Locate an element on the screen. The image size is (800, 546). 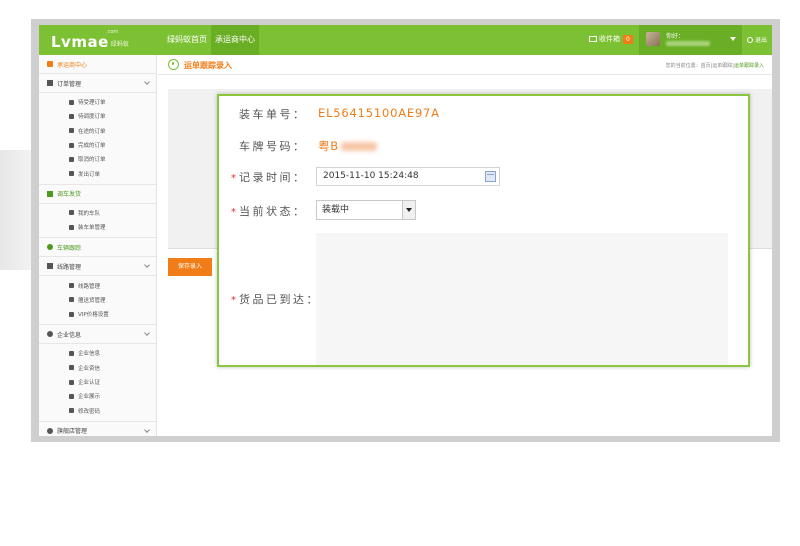
sidebar-item-pending-accept: 待受理订单 is located at coordinates (97, 102).